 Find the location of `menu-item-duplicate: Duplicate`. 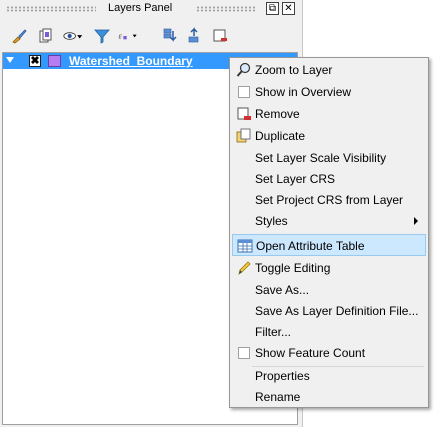

menu-item-duplicate: Duplicate is located at coordinates (329, 136).